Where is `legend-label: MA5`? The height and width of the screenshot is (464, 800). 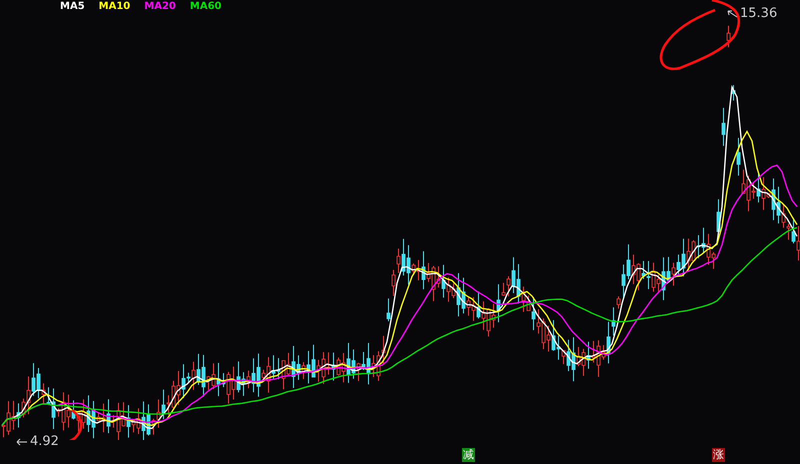
legend-label: MA5 is located at coordinates (72, 7).